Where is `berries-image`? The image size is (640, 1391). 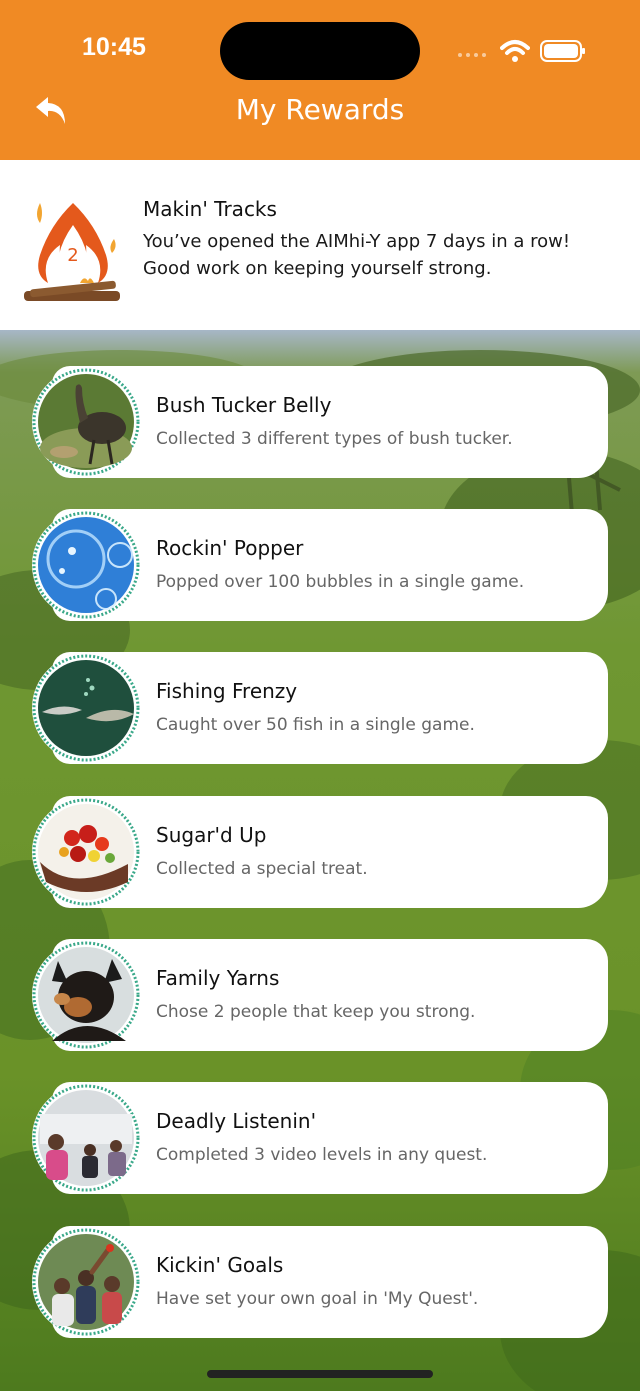
berries-image is located at coordinates (86, 852).